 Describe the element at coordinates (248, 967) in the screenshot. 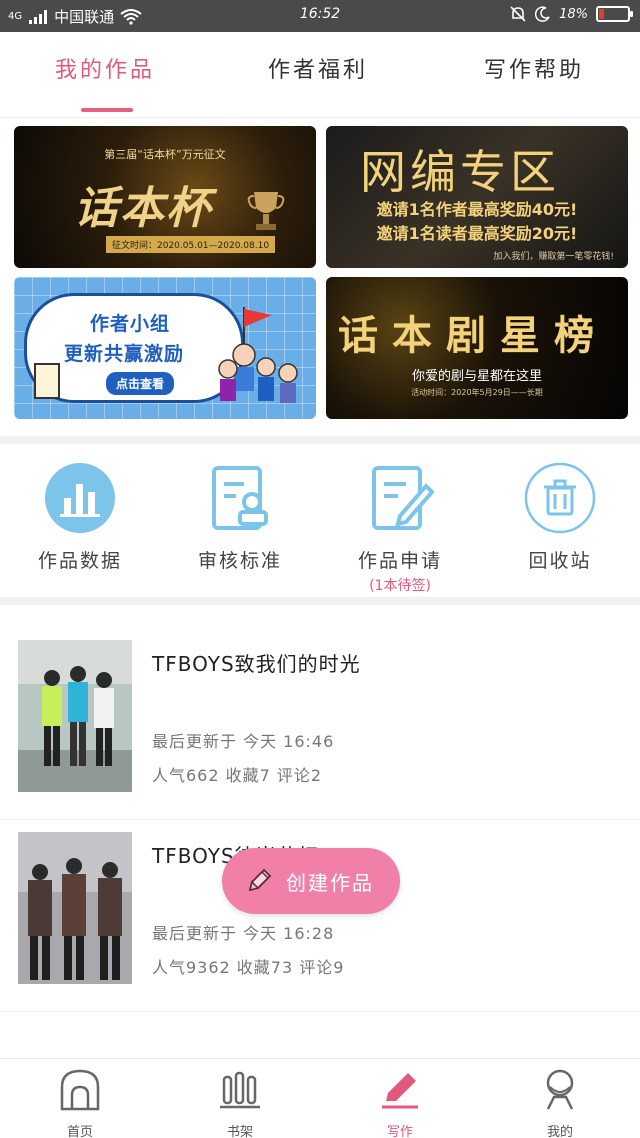

I see `work-stats: 人气9362 收藏73 评论9` at that location.